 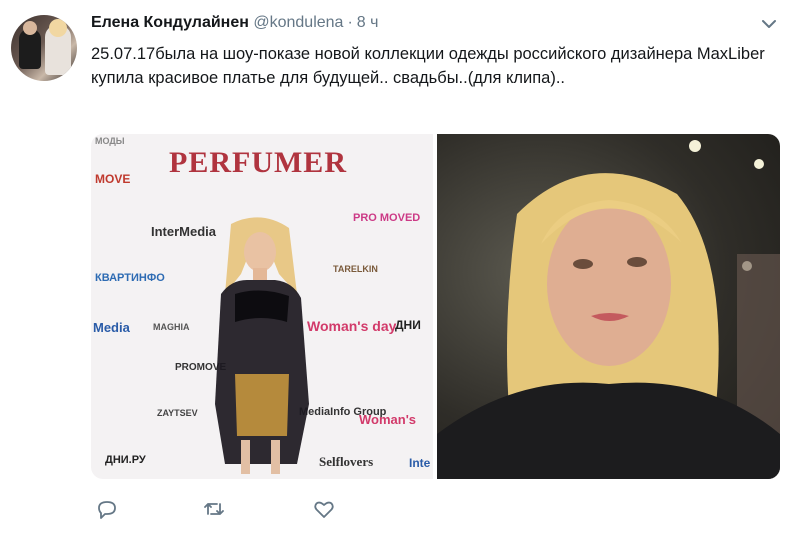 I want to click on press-logo: Media, so click(x=111, y=327).